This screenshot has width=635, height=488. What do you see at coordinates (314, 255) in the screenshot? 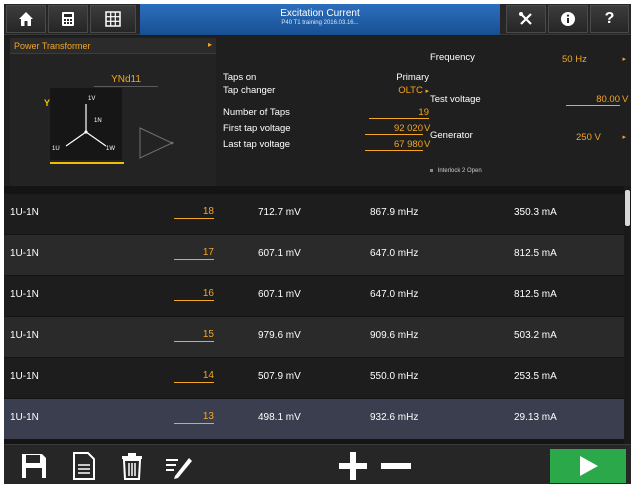
I see `table-row: 1U-1N 607.1 mV 647.0 mHz 812.5 mA 17` at bounding box center [314, 255].